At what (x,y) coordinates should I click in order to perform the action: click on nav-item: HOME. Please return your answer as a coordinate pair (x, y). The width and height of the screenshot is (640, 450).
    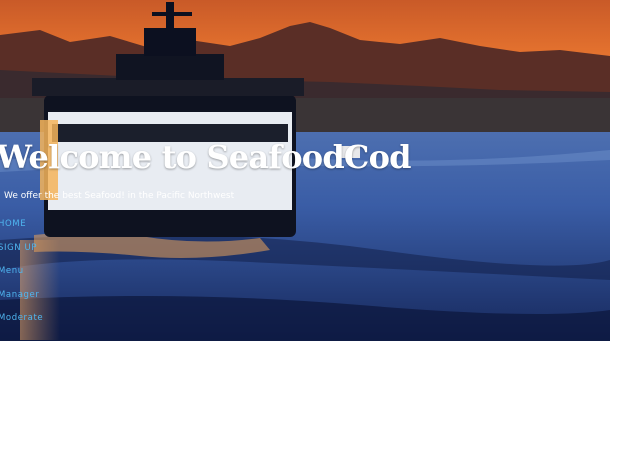
    Looking at the image, I should click on (21, 223).